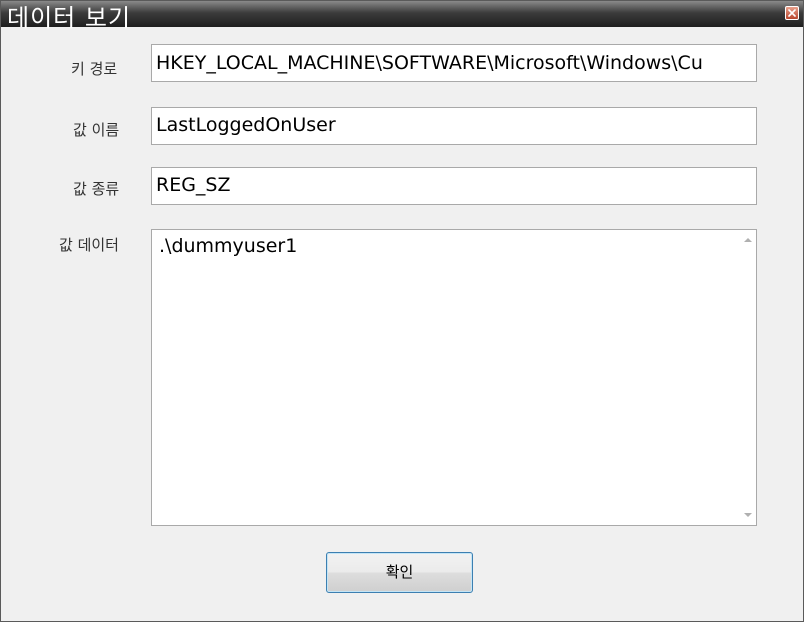 This screenshot has width=804, height=622. Describe the element at coordinates (748, 515) in the screenshot. I see `scroll-down-arrow-icon` at that location.